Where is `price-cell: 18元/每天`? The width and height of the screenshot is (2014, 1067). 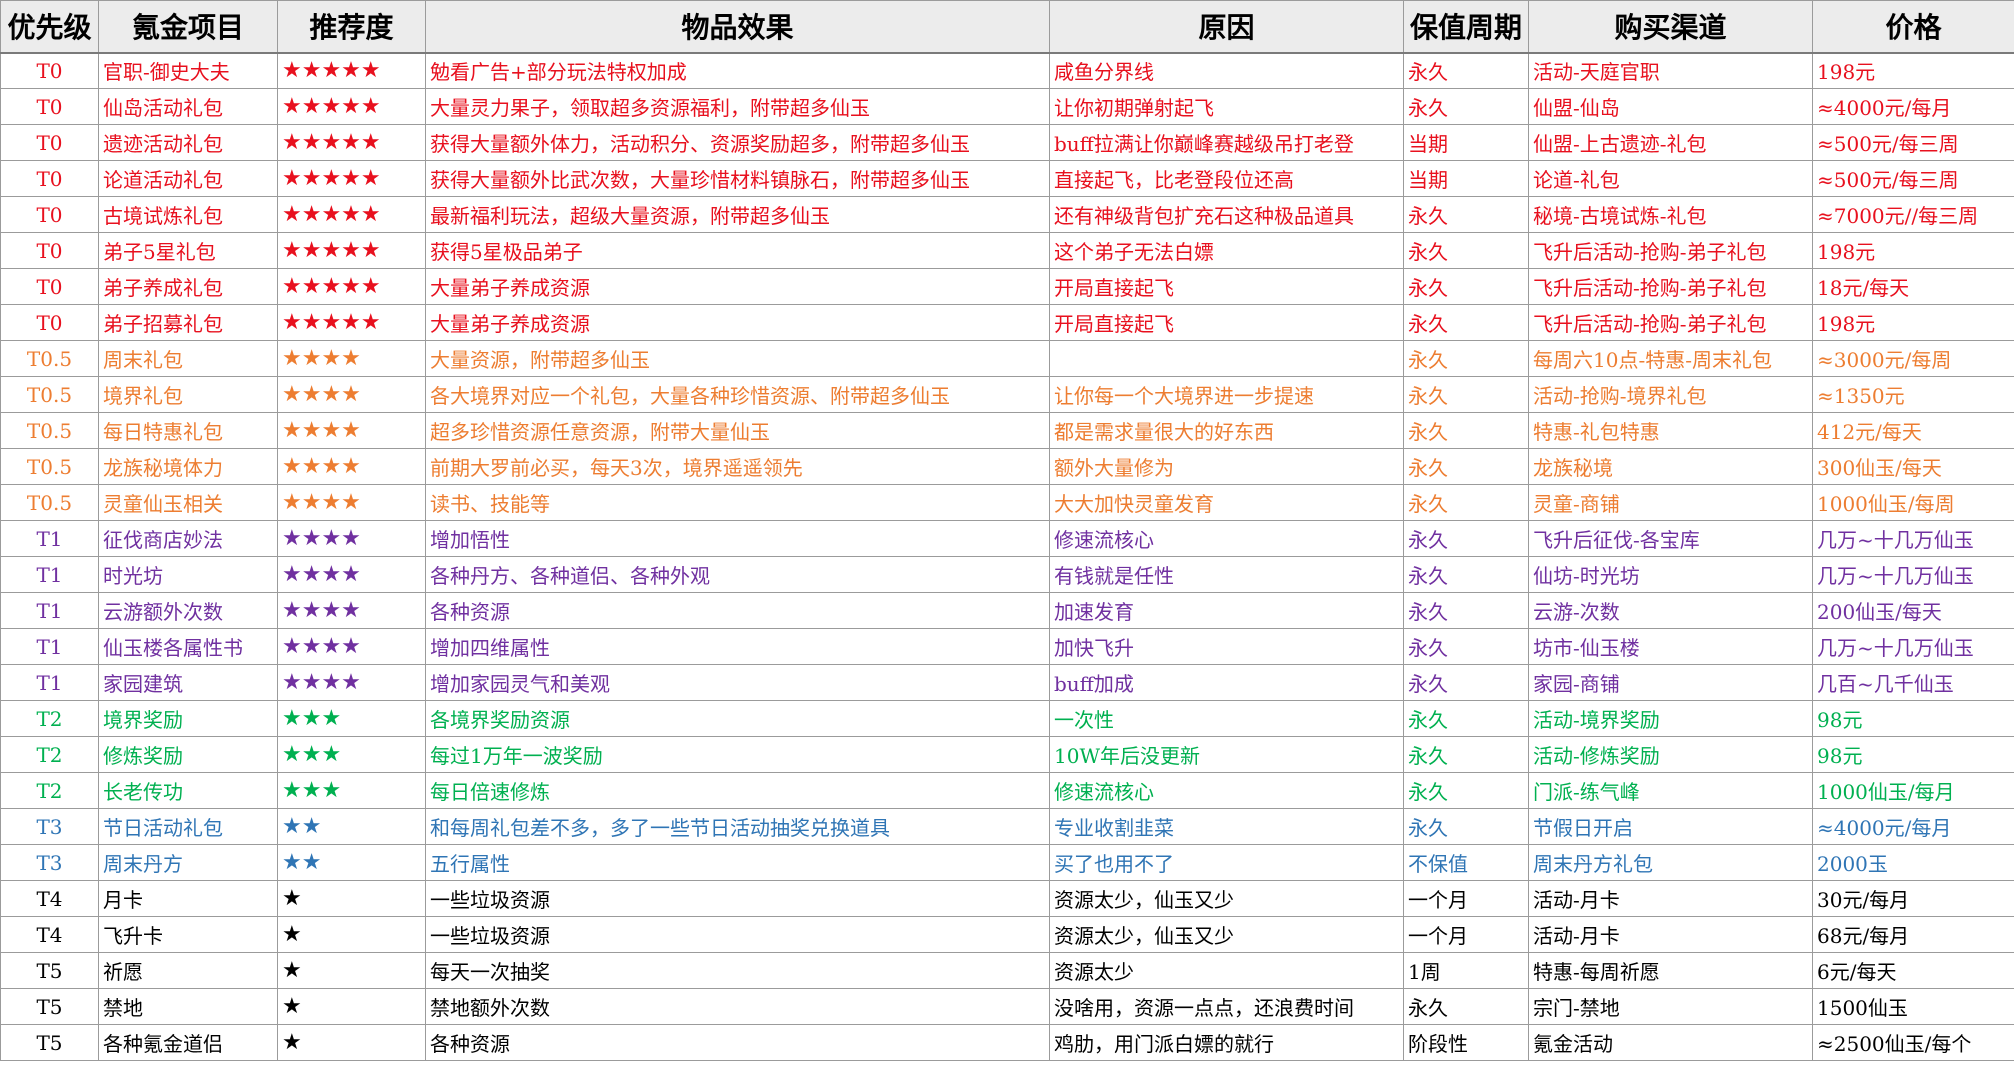
price-cell: 18元/每天 is located at coordinates (1913, 286).